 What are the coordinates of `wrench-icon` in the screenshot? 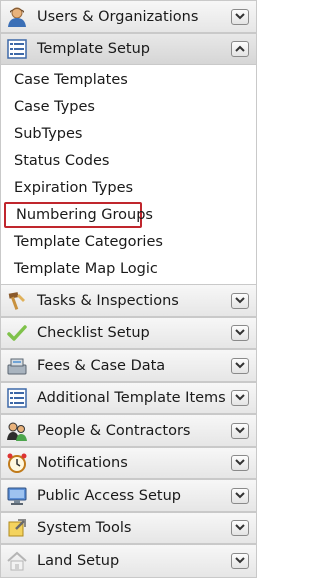 It's located at (17, 528).